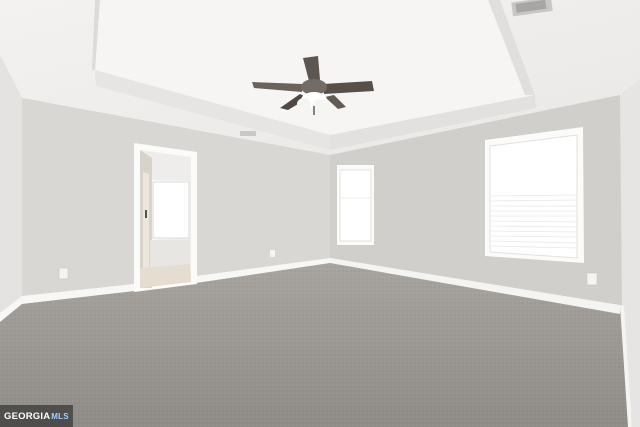  I want to click on wall-outlet-right, so click(592, 279).